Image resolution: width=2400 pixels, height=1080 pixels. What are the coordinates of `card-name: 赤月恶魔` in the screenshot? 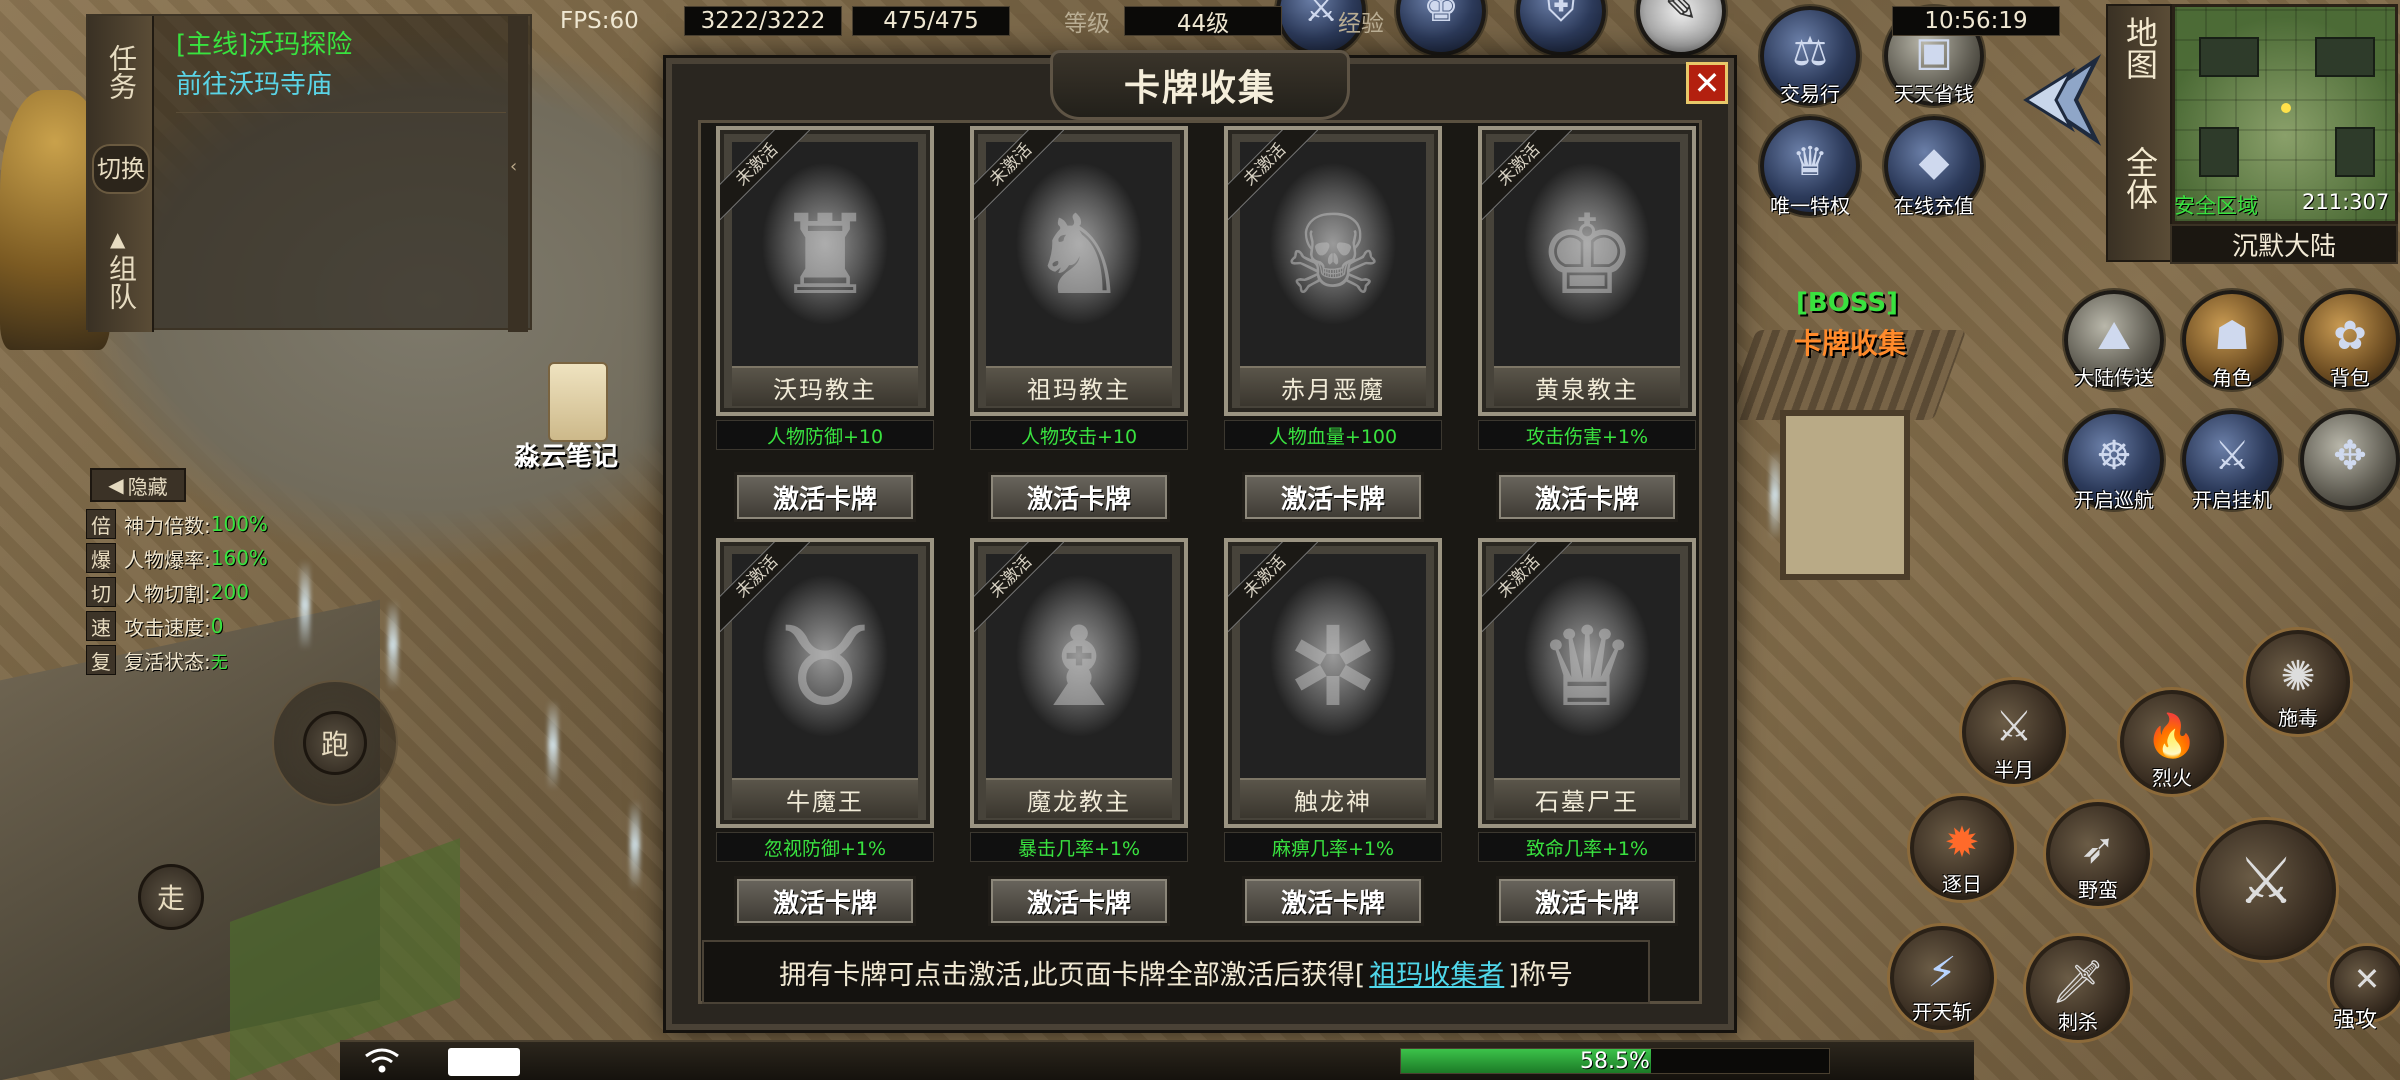 It's located at (1333, 386).